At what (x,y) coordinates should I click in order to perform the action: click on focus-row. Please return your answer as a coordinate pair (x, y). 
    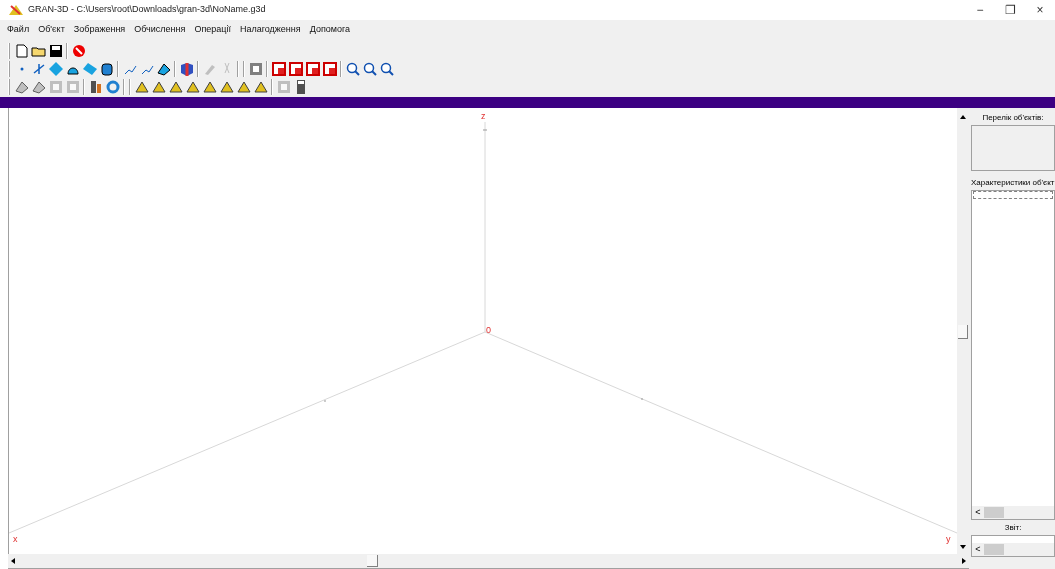
    Looking at the image, I should click on (1013, 195).